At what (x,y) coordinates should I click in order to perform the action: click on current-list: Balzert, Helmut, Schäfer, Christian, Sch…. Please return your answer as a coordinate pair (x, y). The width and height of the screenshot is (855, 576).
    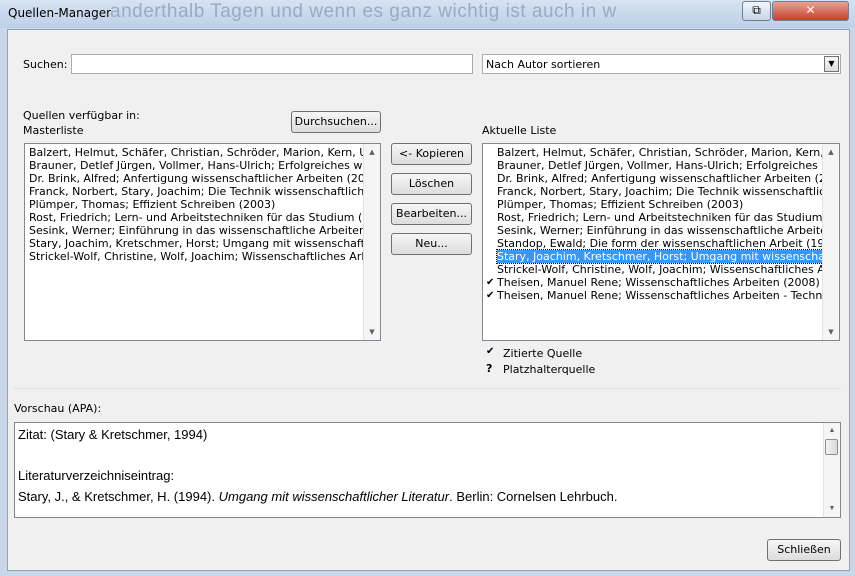
    Looking at the image, I should click on (661, 242).